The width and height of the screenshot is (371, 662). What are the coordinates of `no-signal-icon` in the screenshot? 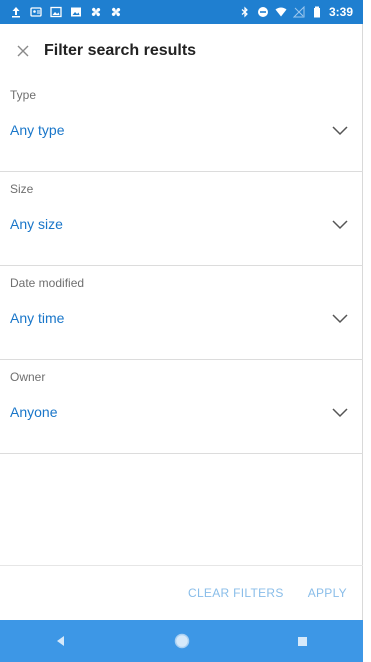 It's located at (298, 12).